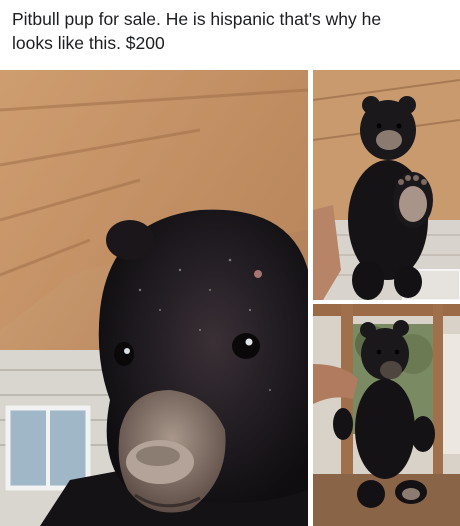  I want to click on bear-cub-held-up-image, so click(386, 185).